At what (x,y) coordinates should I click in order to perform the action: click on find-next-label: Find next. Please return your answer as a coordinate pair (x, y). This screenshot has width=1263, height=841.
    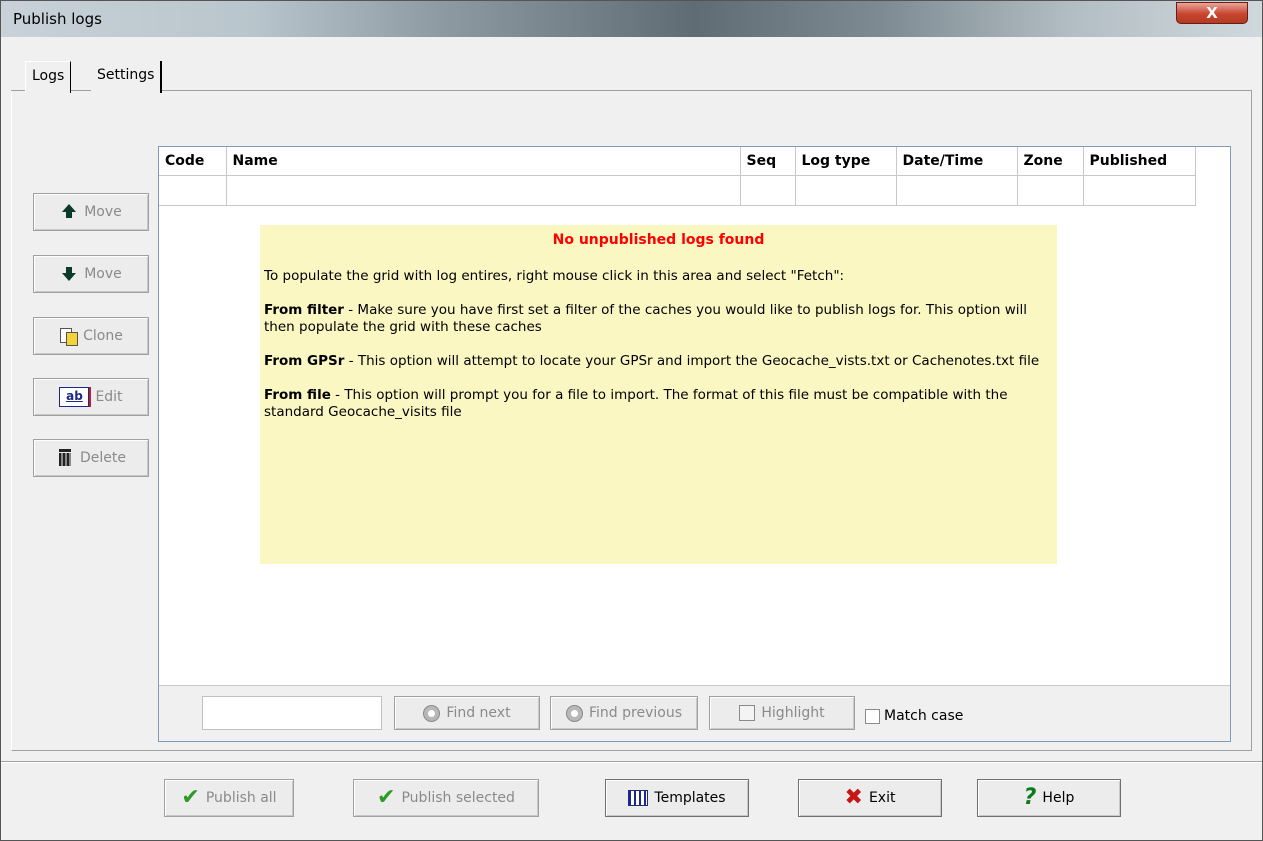
    Looking at the image, I should click on (478, 713).